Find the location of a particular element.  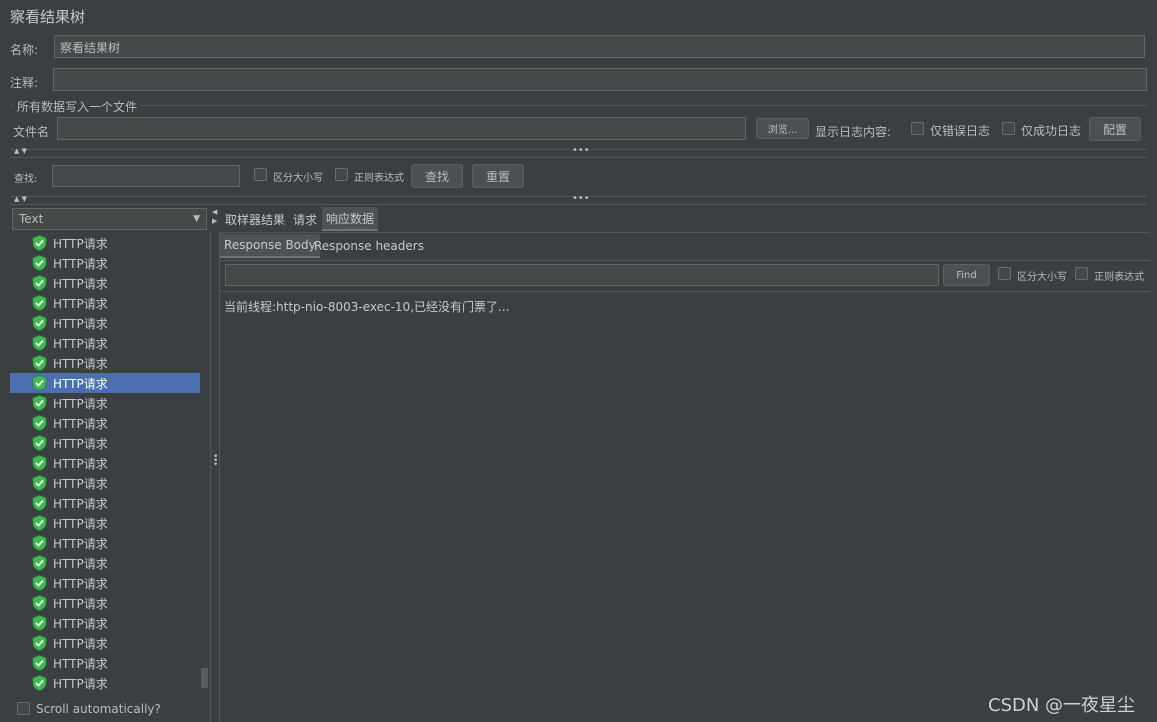

response-find-button: Find is located at coordinates (966, 275).